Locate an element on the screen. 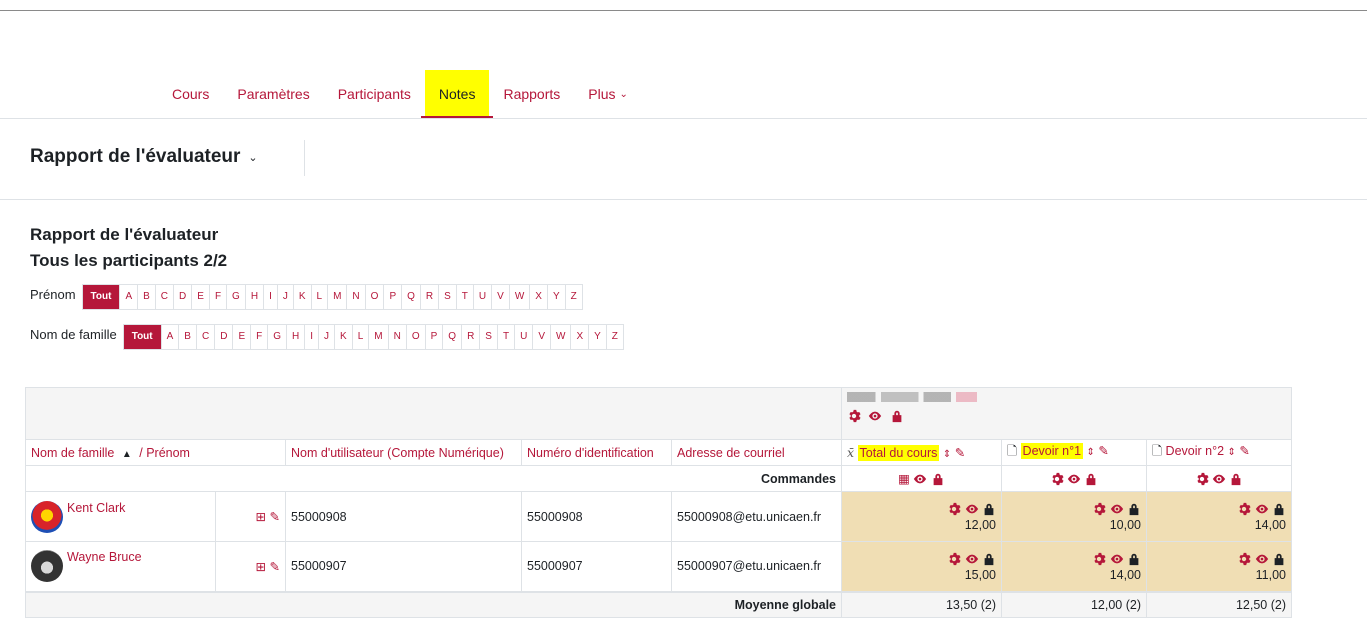  lastname-letter-x: X is located at coordinates (579, 337).